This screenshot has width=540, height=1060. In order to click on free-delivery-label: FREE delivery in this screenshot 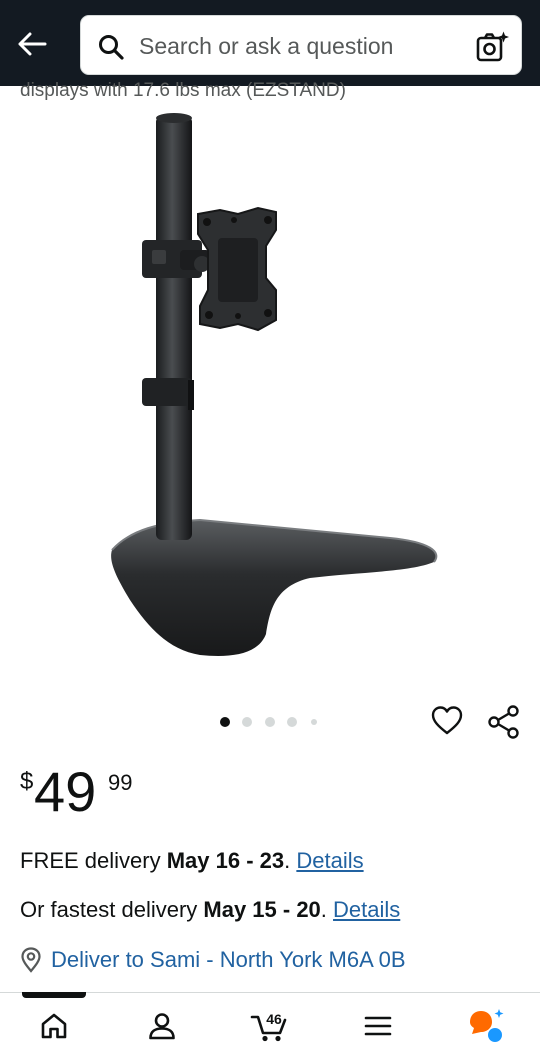, I will do `click(93, 860)`.